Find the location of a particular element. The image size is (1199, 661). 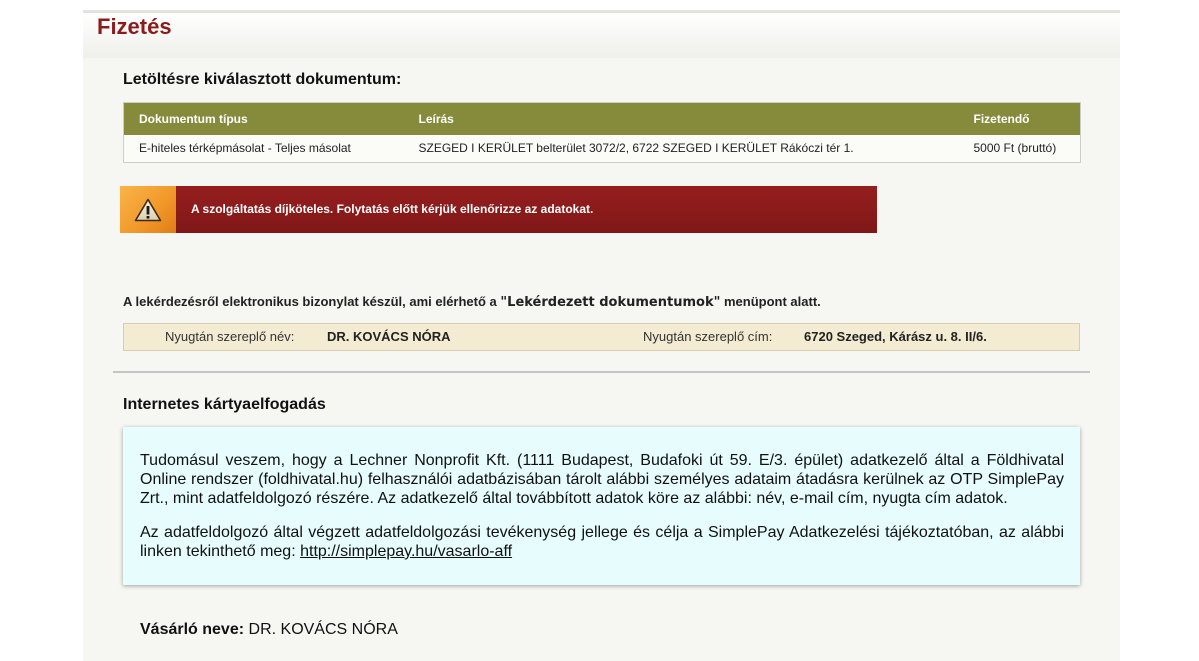

buyer-name: Vásárló neve: DR. KOVÁCS NÓRA is located at coordinates (269, 630).